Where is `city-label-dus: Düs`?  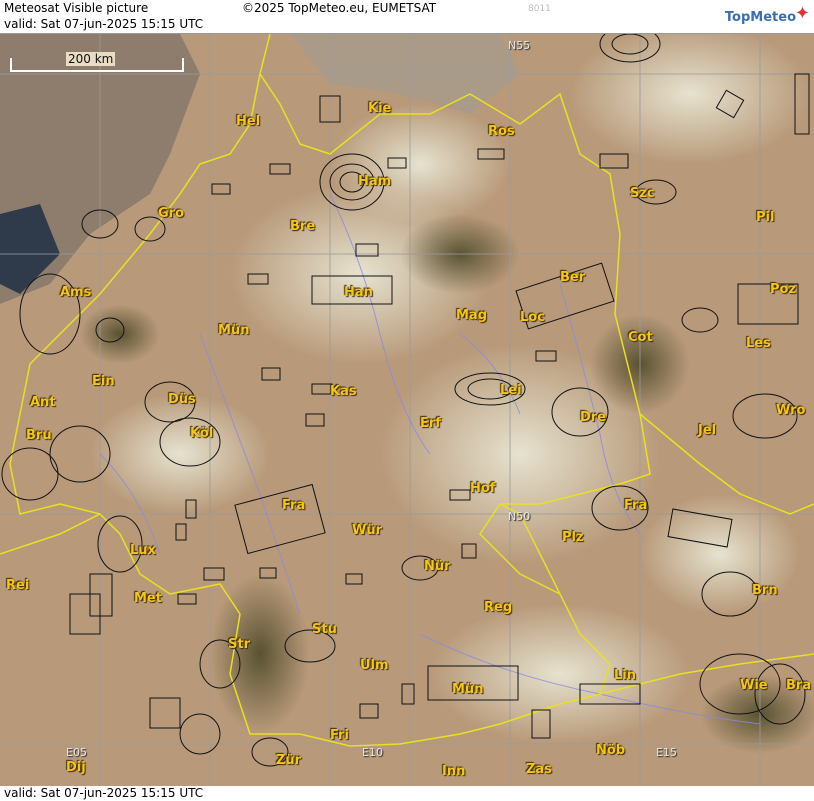
city-label-dus: Düs is located at coordinates (182, 399).